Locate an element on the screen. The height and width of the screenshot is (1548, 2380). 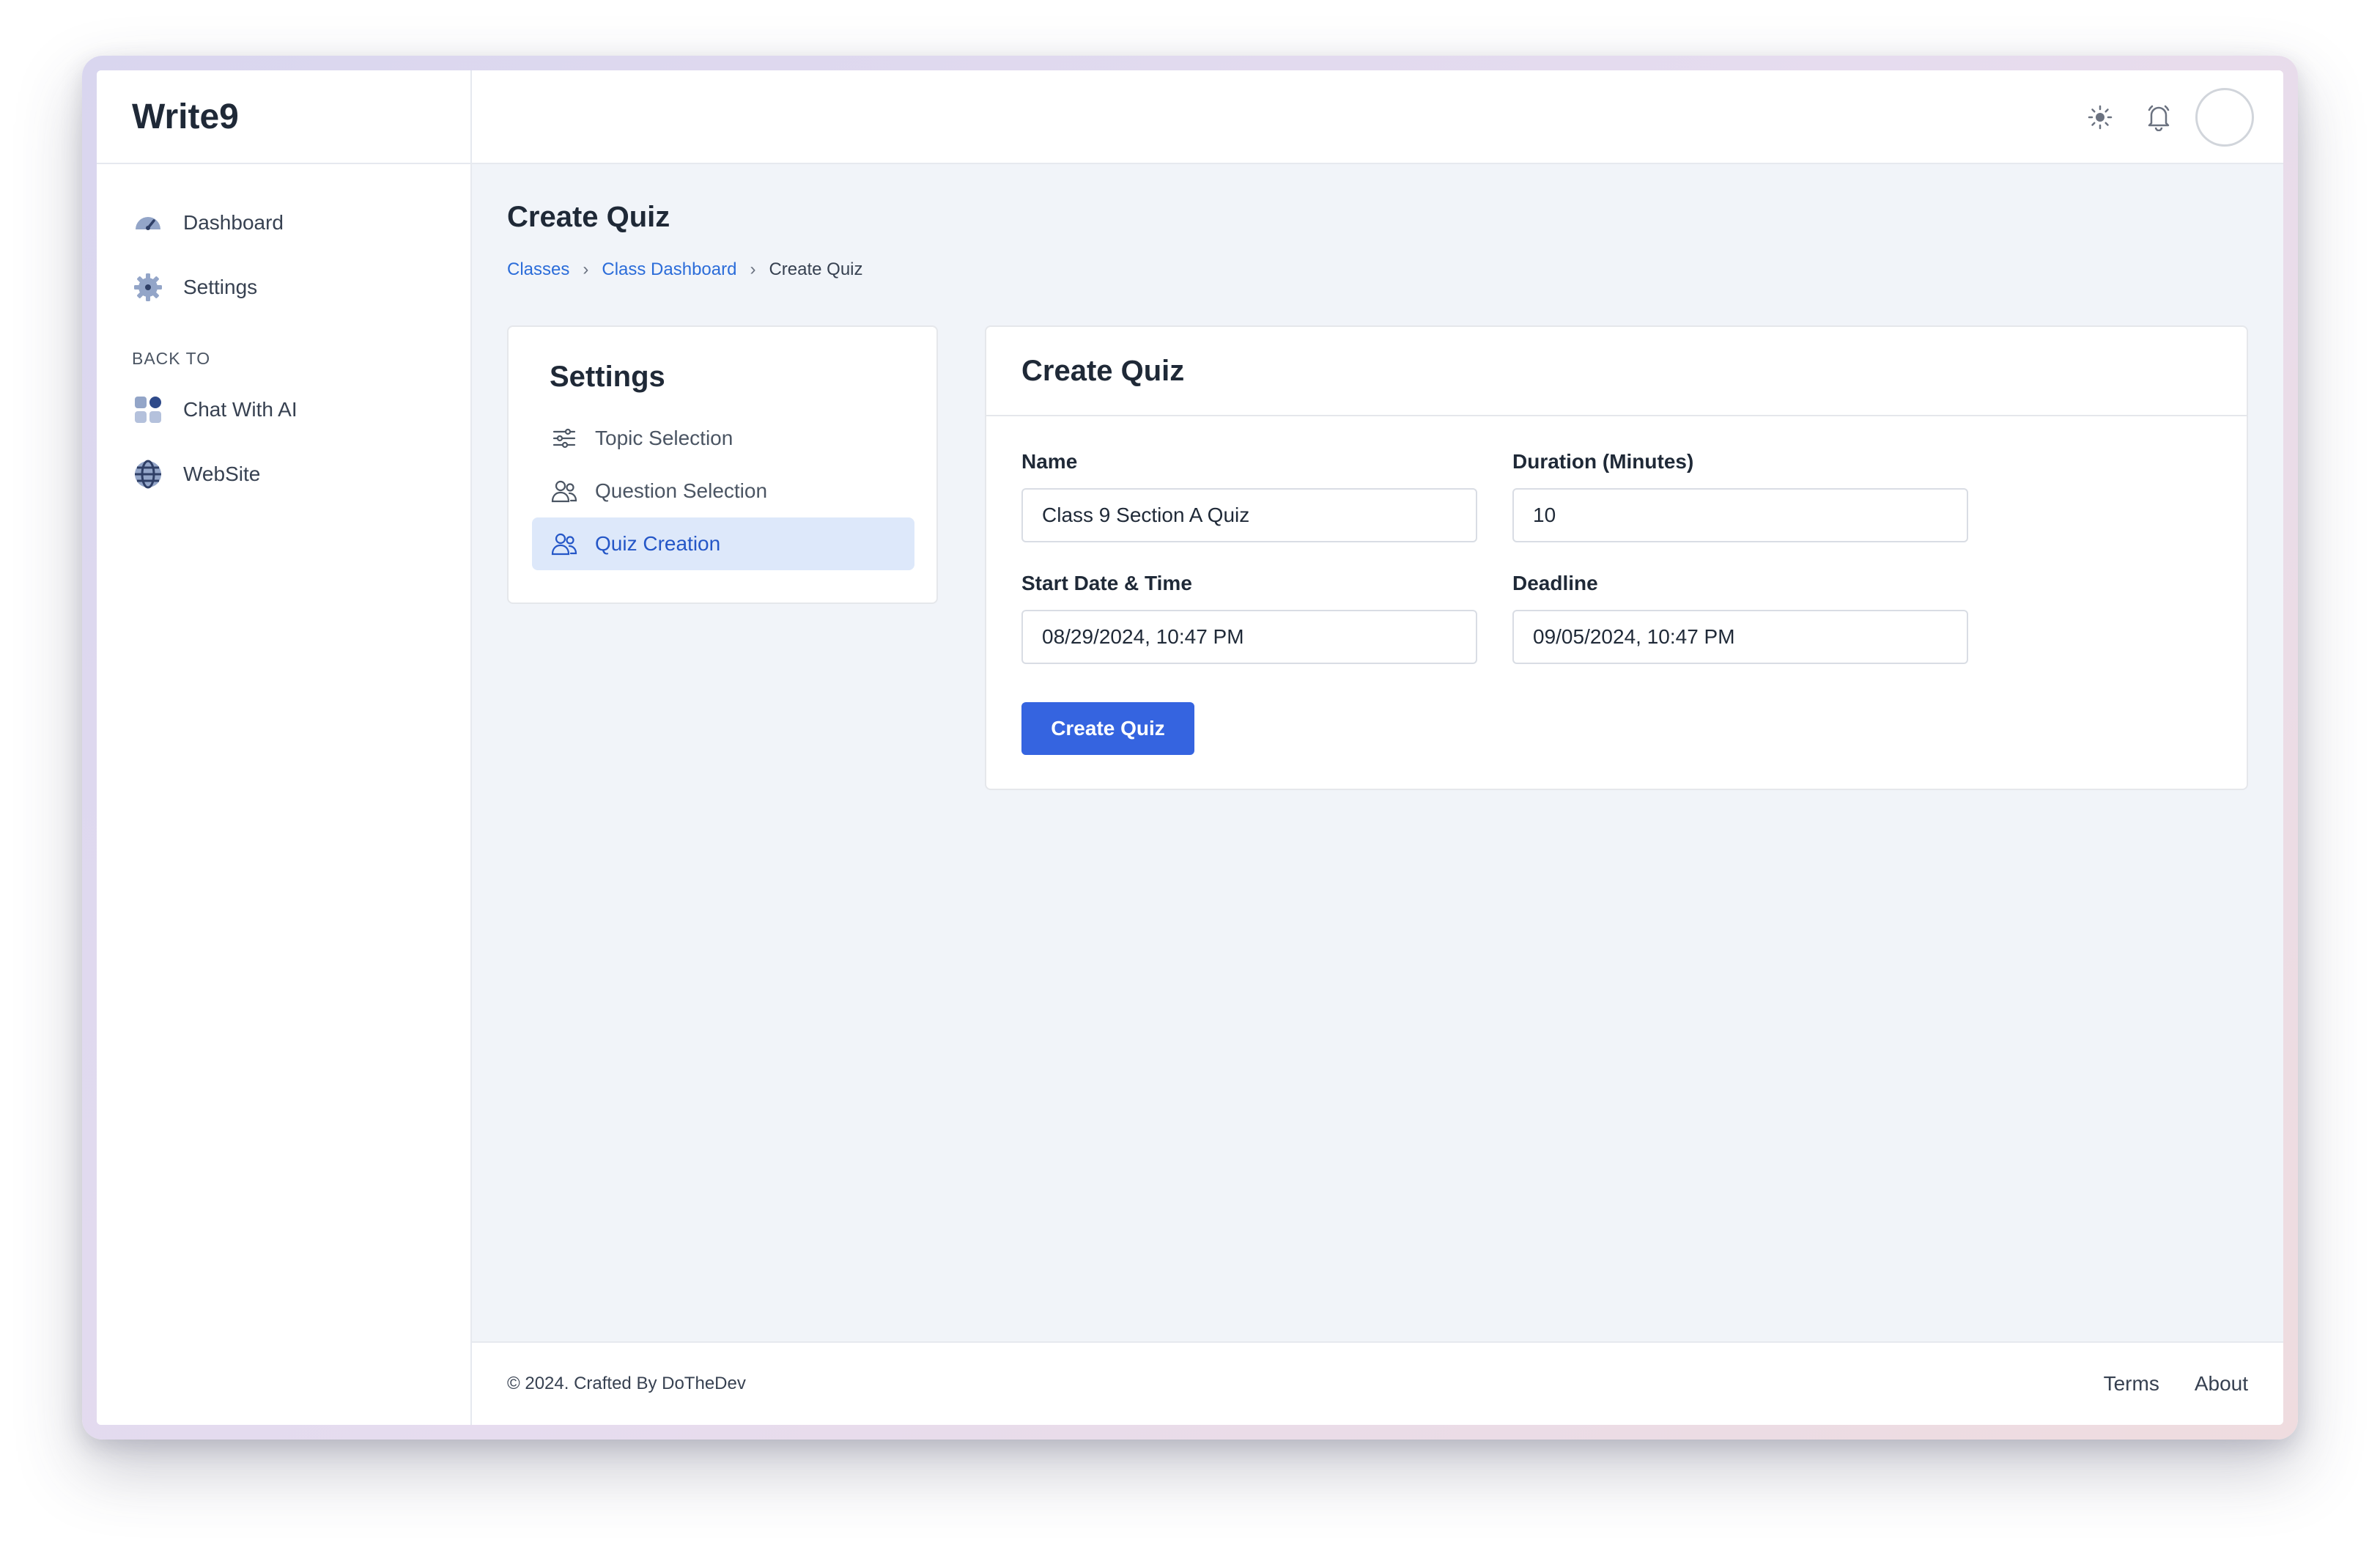
brand-logo: Write9 is located at coordinates (283, 117).